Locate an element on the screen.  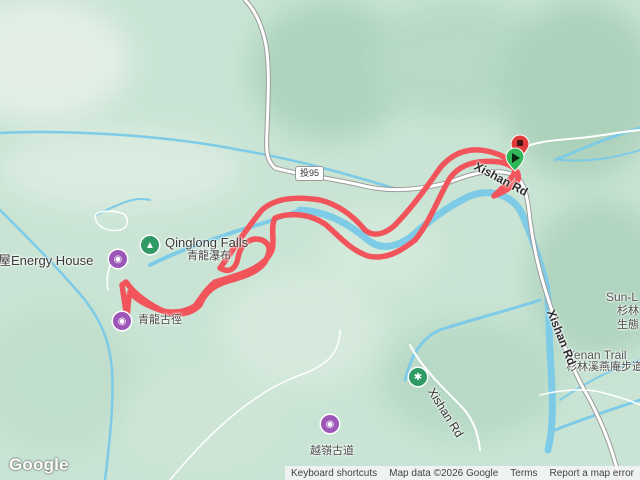
route-shield: 投95 is located at coordinates (310, 173).